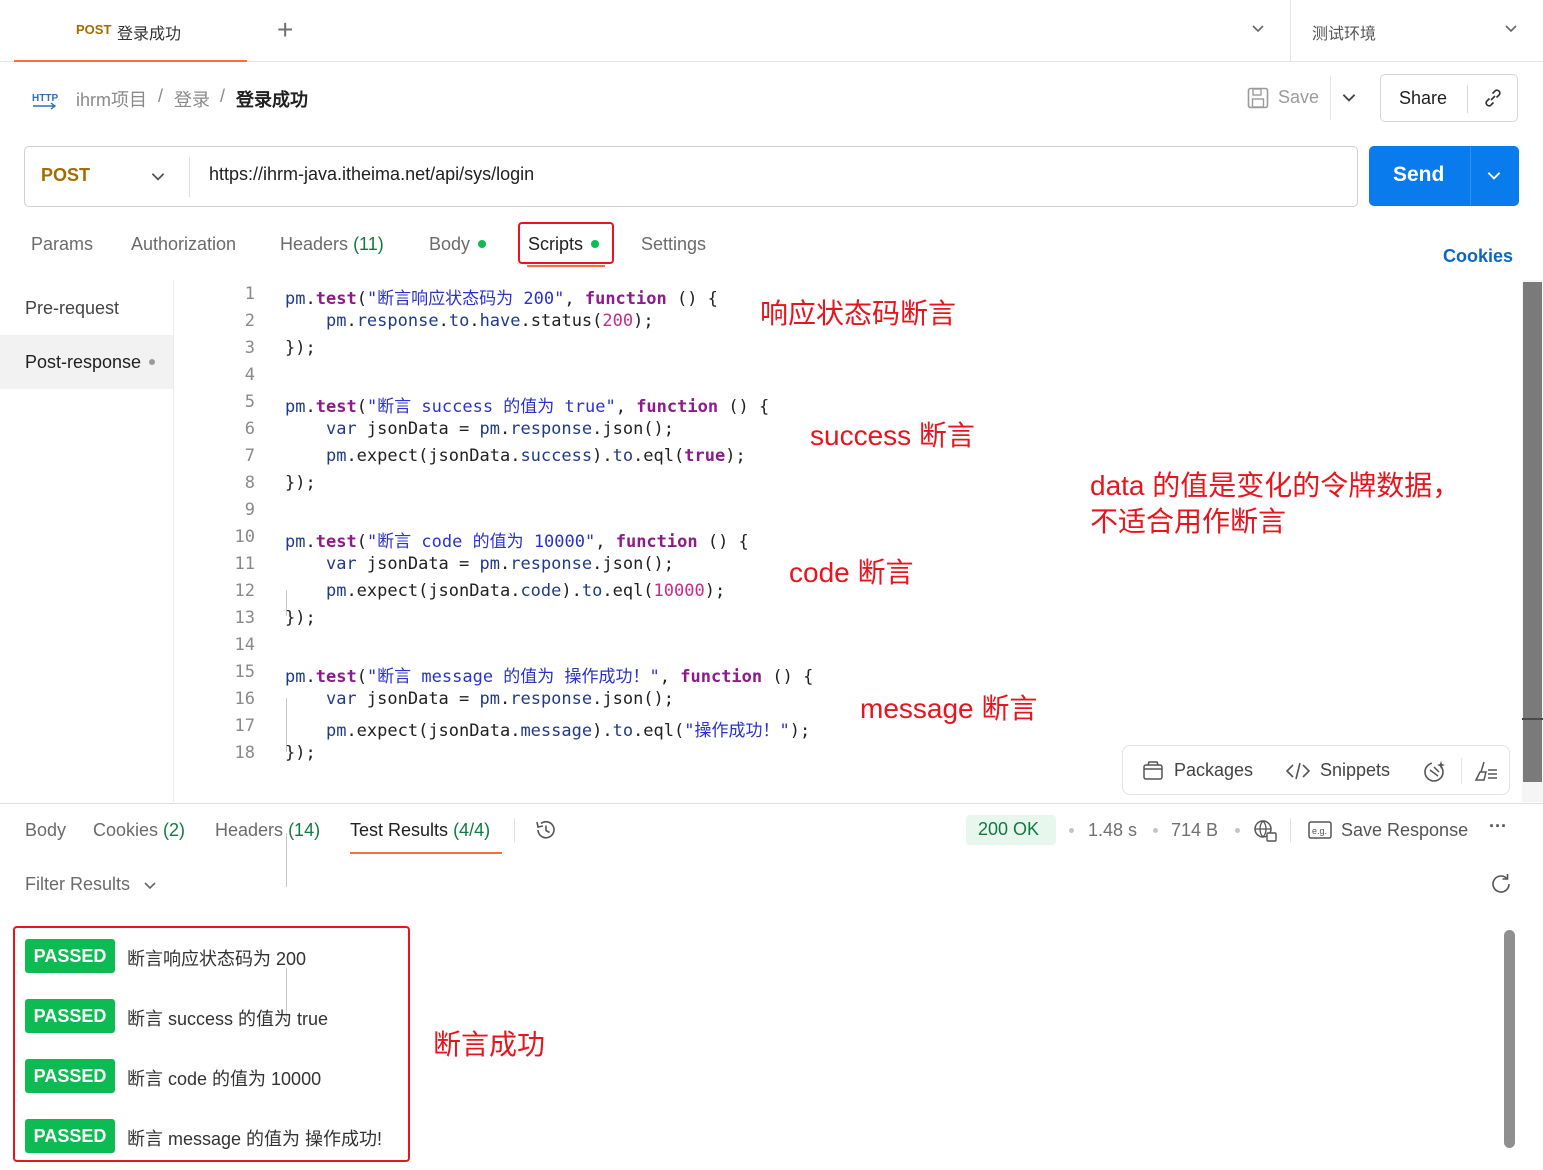 Image resolution: width=1543 pixels, height=1170 pixels. Describe the element at coordinates (450, 244) in the screenshot. I see `tab-body-label: Body` at that location.